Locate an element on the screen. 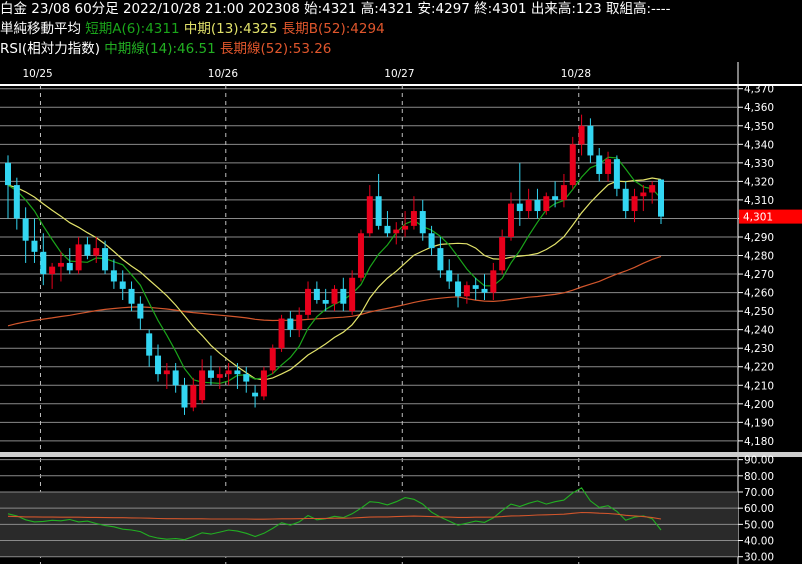 The height and width of the screenshot is (564, 802). price-tick-label: 4,220 is located at coordinates (759, 368).